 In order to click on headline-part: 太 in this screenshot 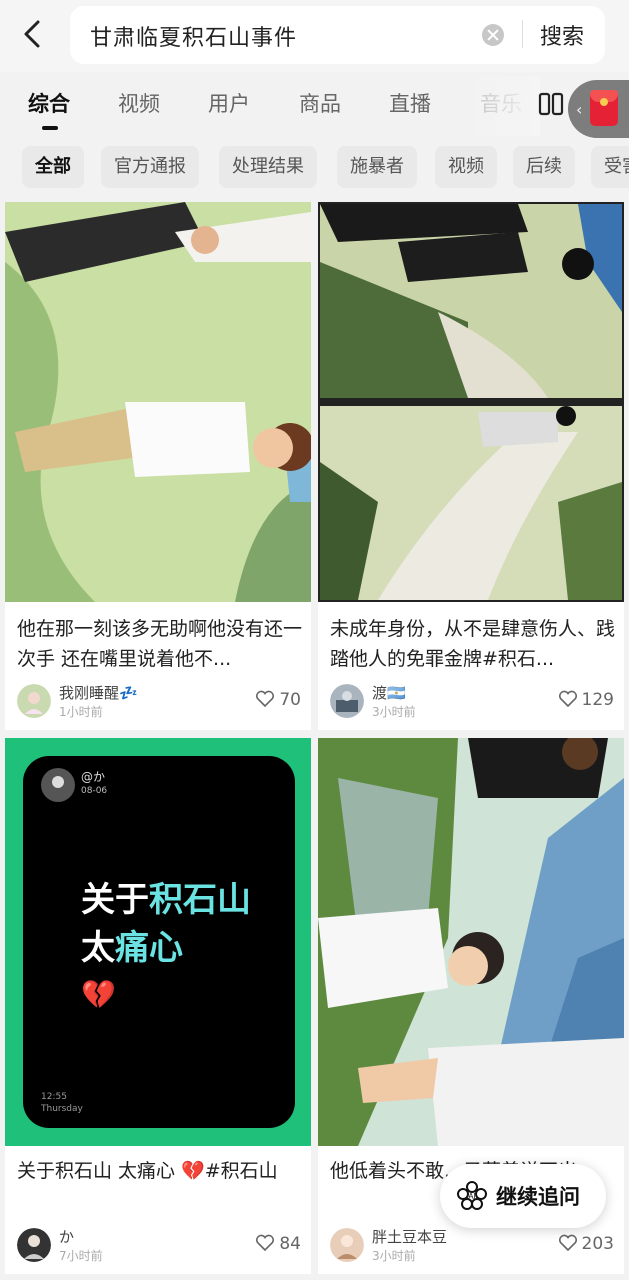, I will do `click(98, 948)`.